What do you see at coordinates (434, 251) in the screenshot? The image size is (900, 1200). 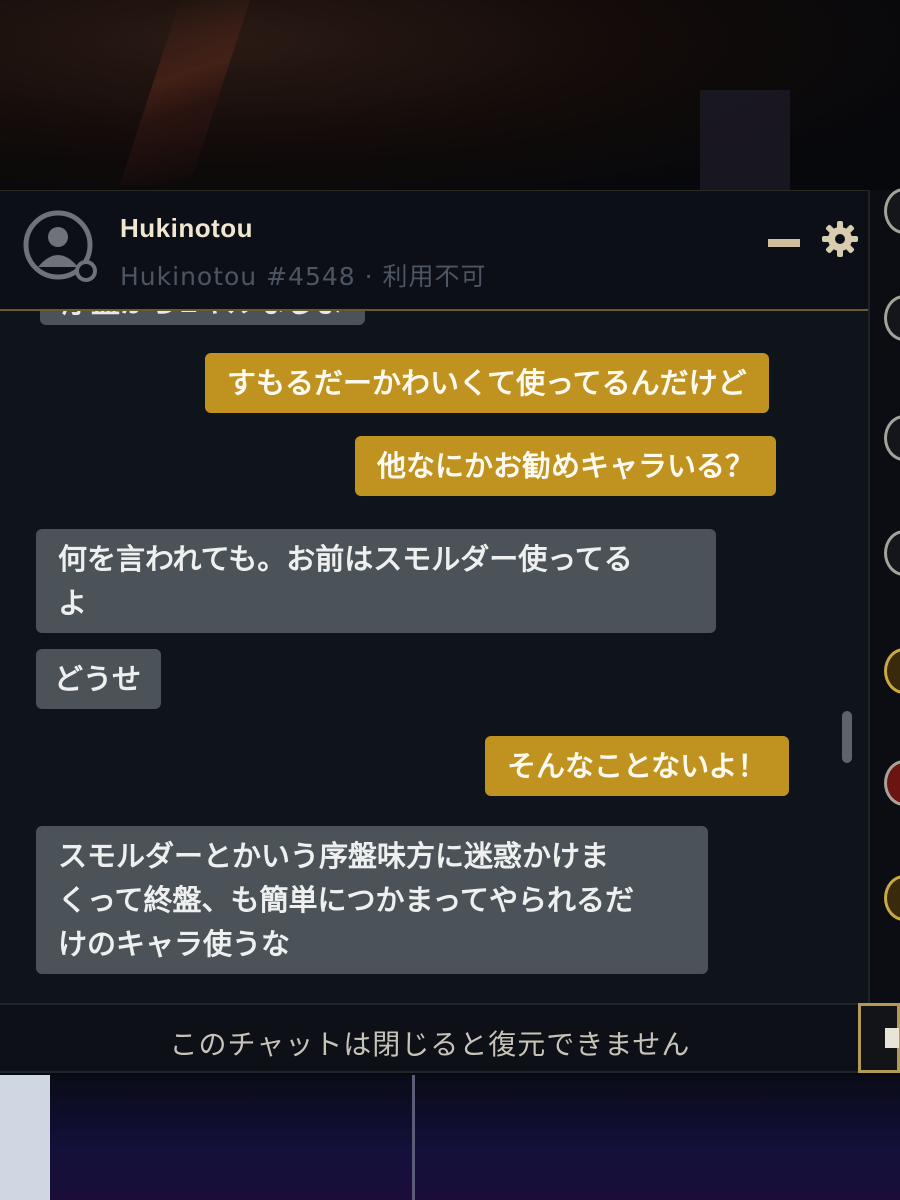 I see `chat-header: Hukinotou Hukinotou #4548 · 利用不可` at bounding box center [434, 251].